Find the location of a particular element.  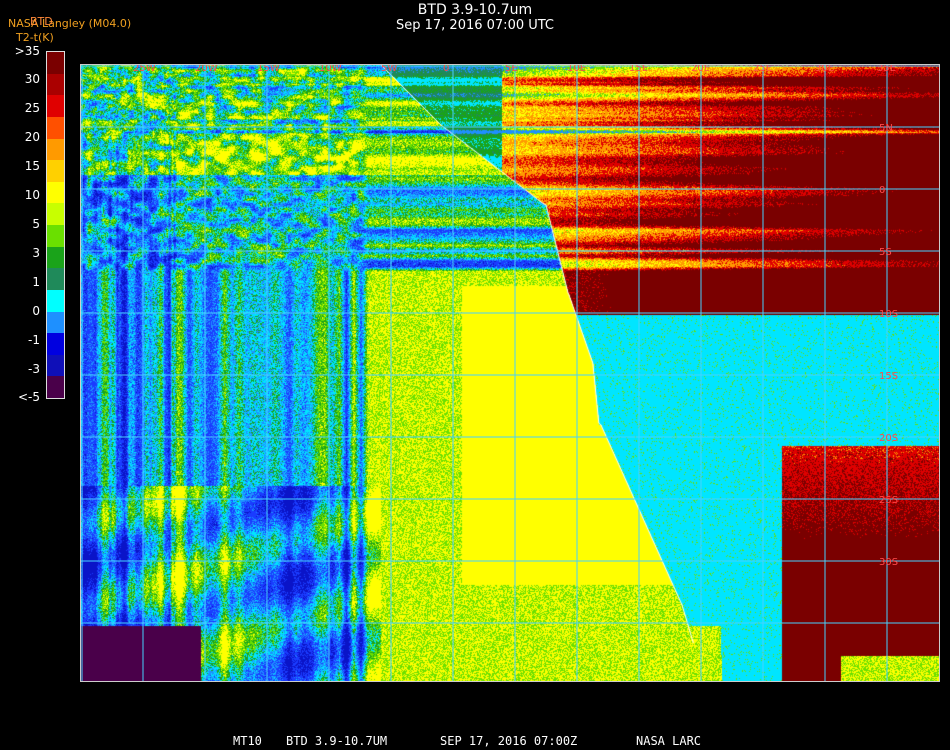

legend-tick-label: -1 is located at coordinates (34, 340).